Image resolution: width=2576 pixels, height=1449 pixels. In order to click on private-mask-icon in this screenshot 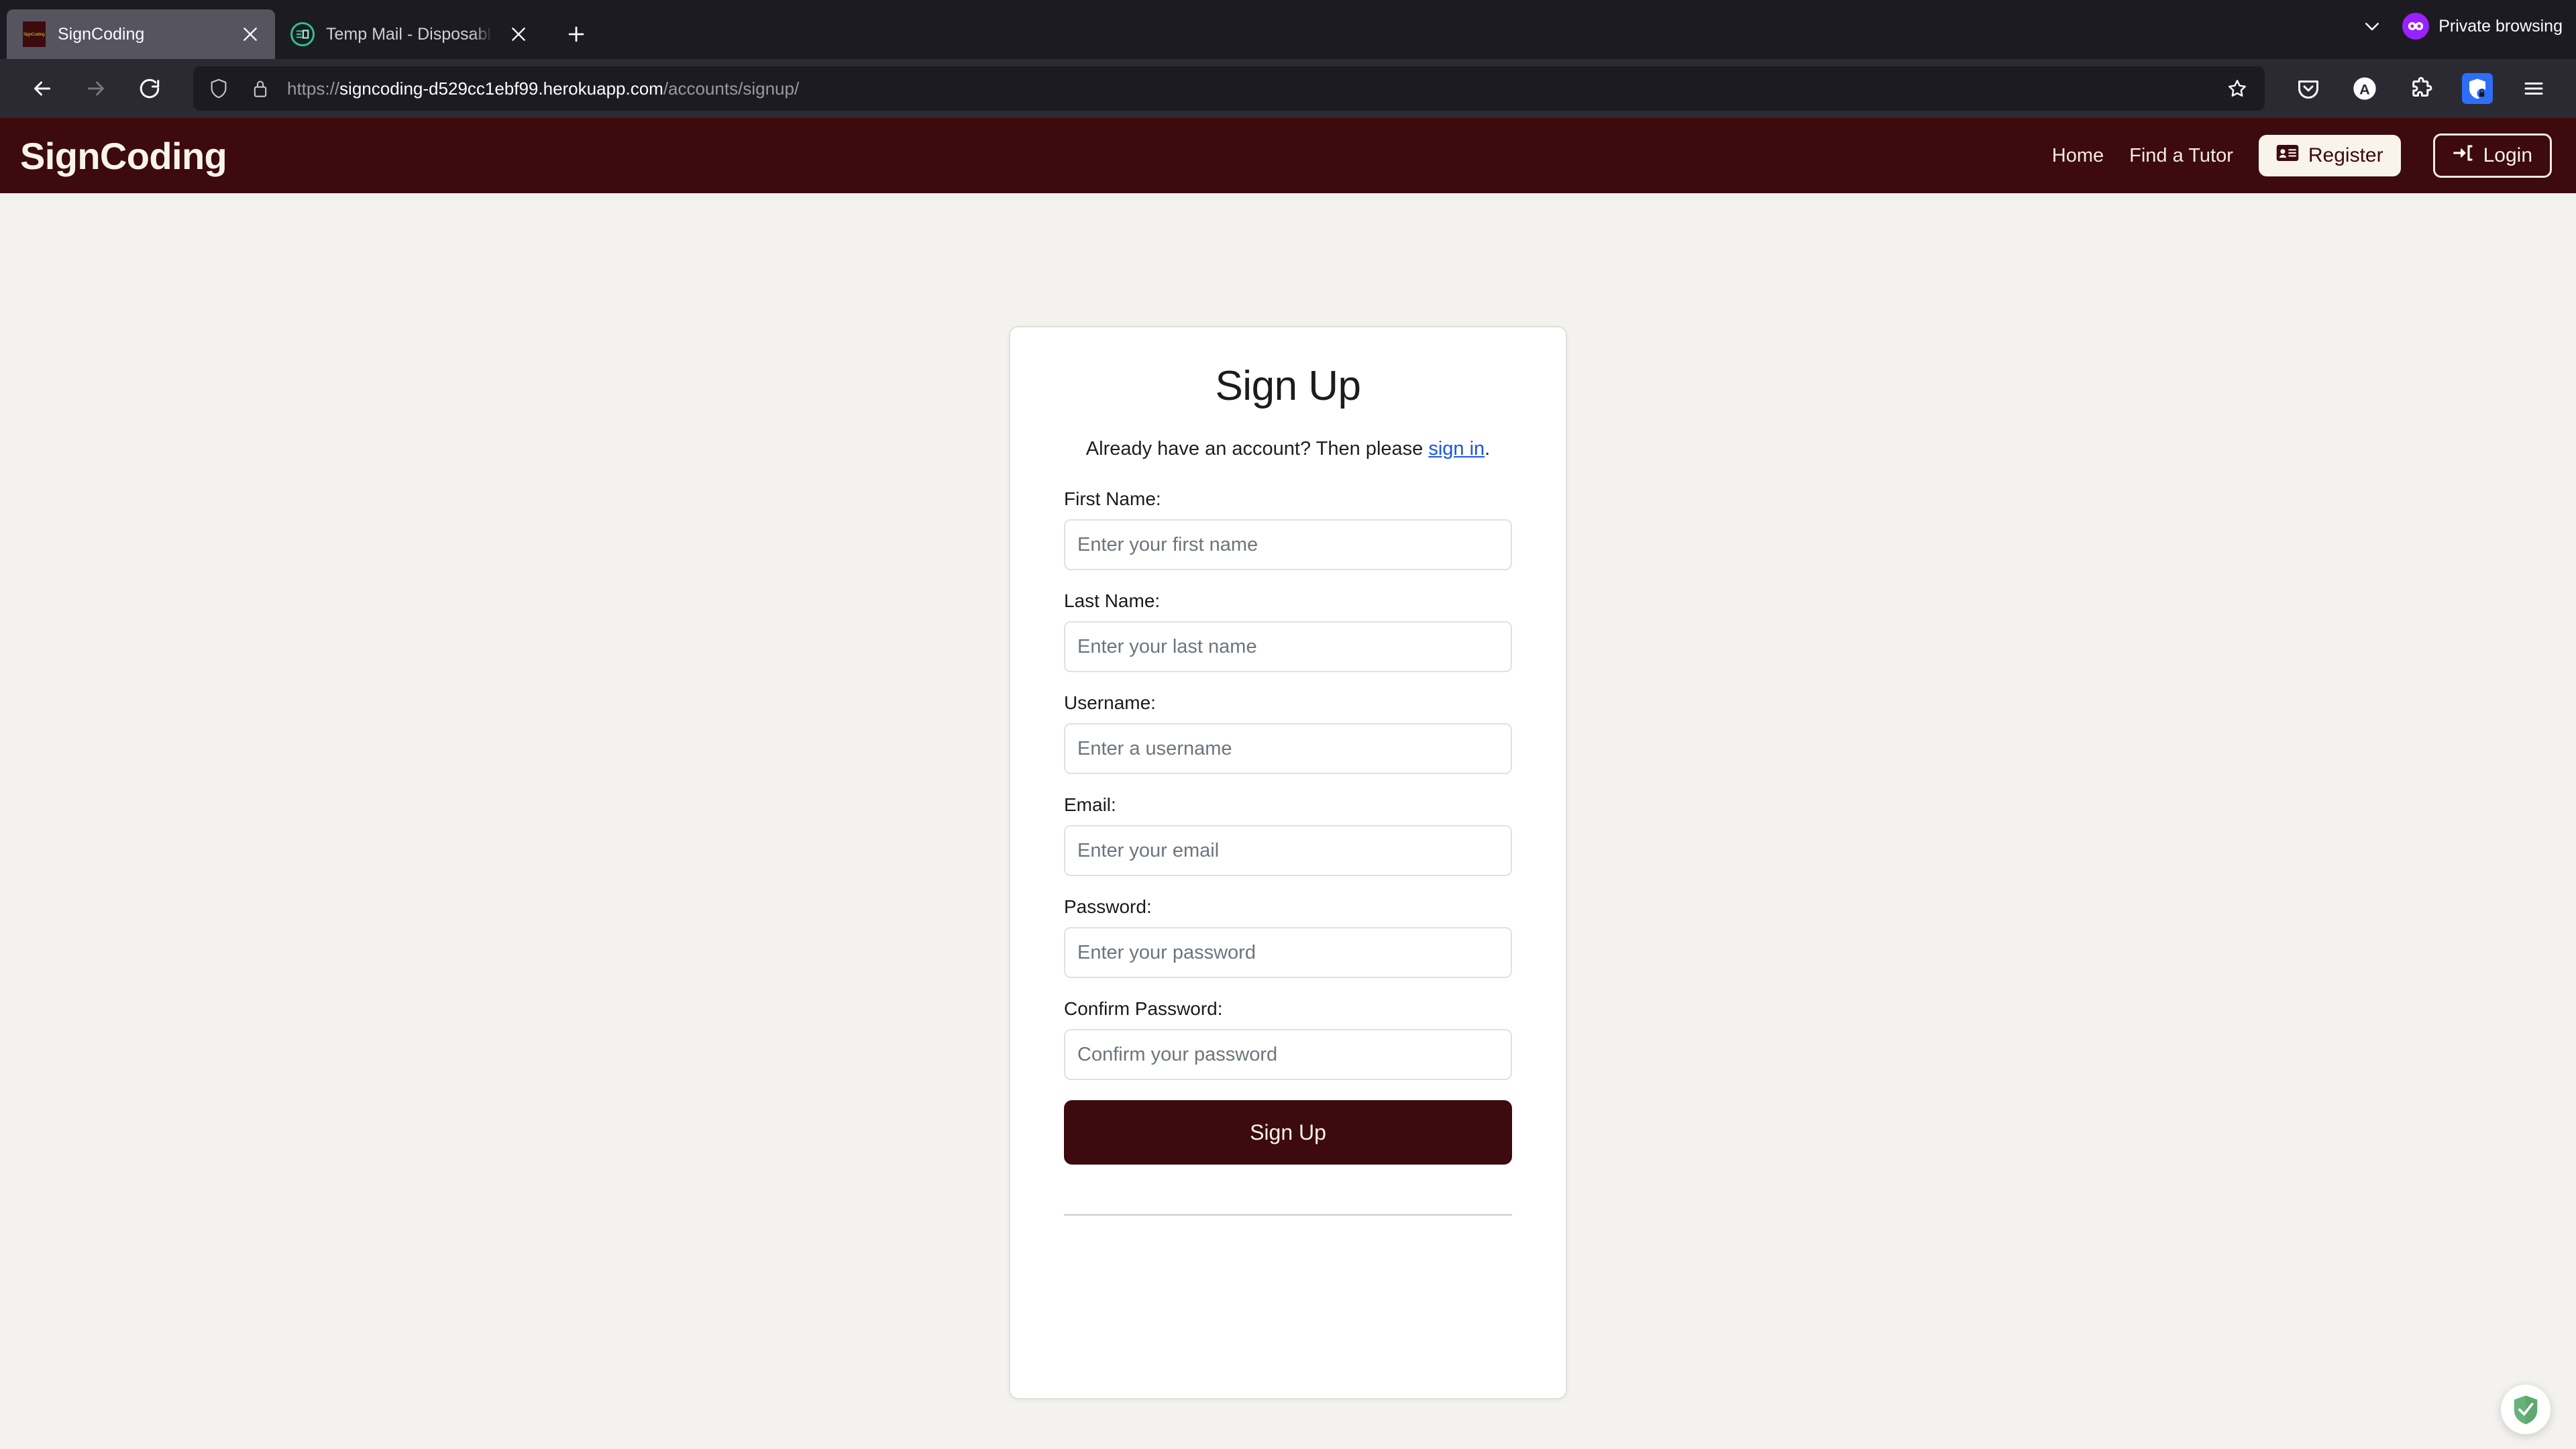, I will do `click(2416, 26)`.